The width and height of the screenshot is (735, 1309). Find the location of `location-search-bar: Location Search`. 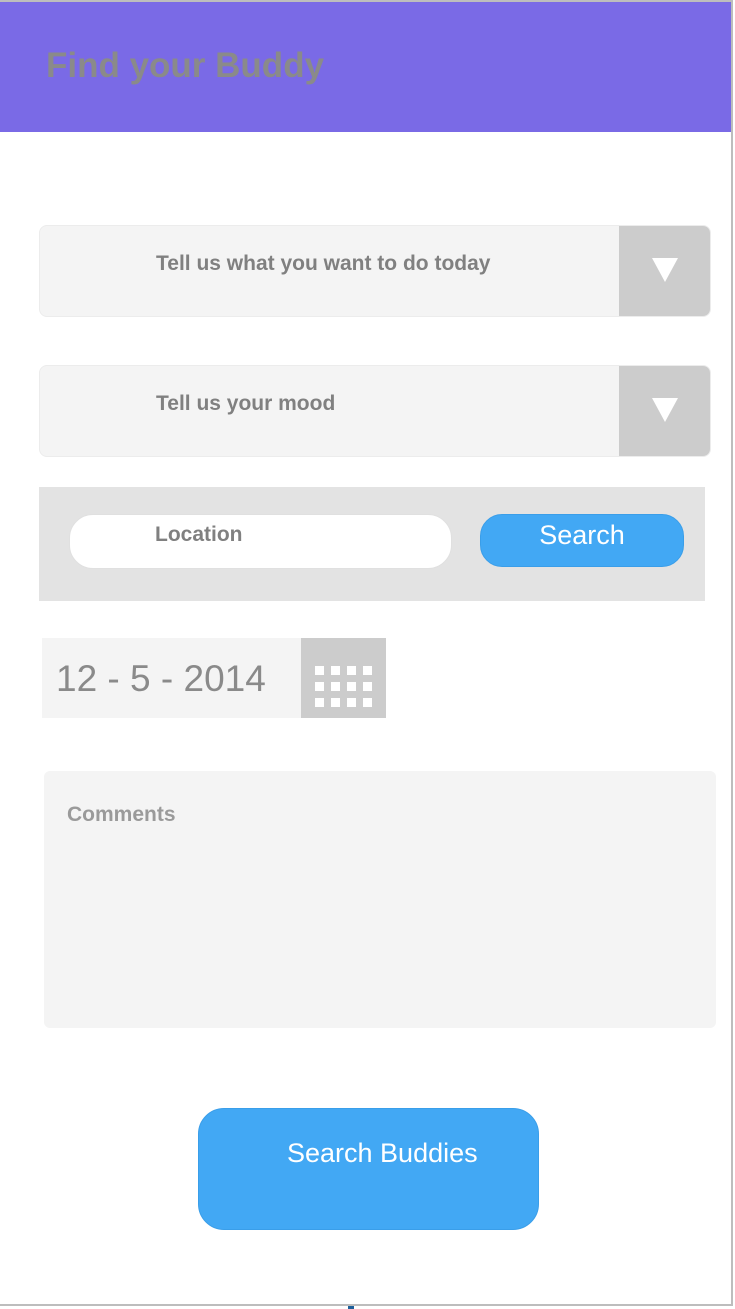

location-search-bar: Location Search is located at coordinates (372, 544).